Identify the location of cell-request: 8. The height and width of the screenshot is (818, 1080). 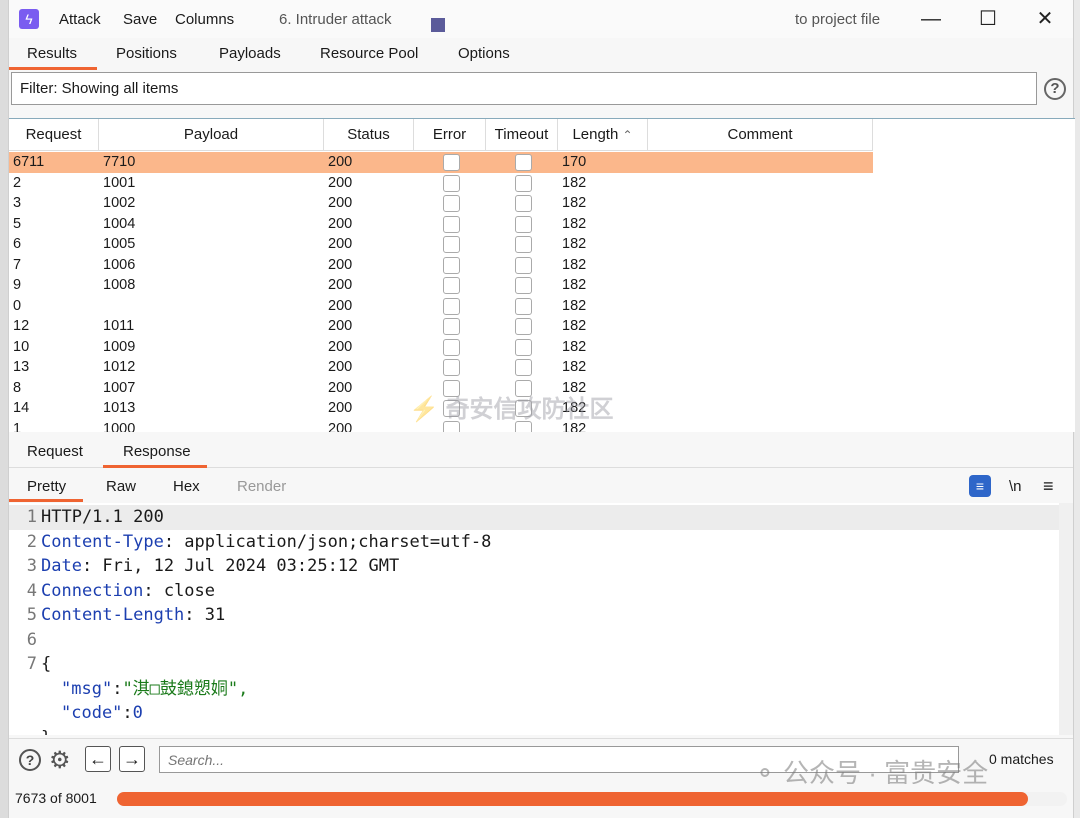
(17, 387).